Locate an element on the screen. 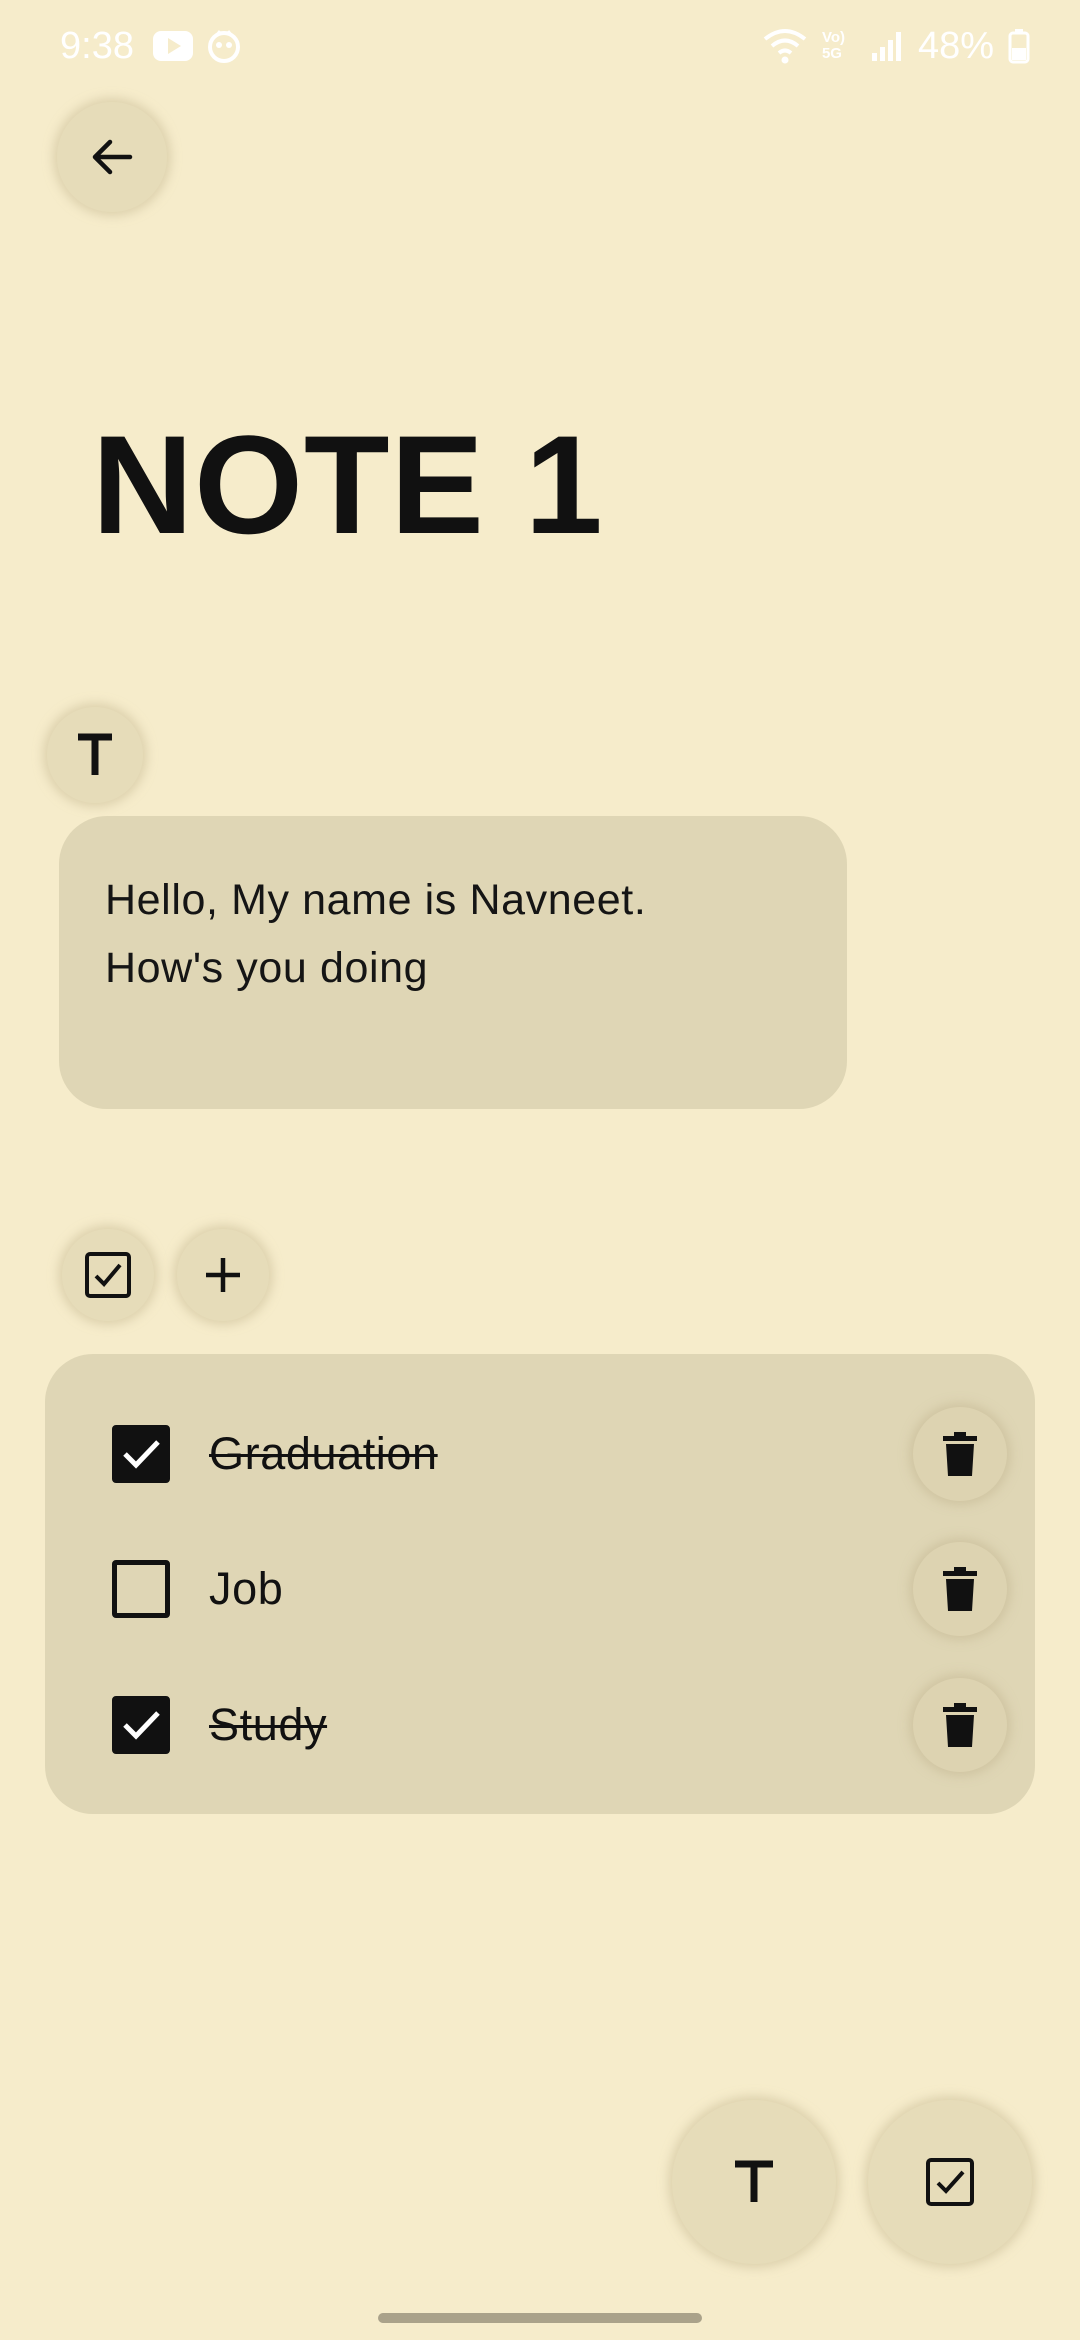 Image resolution: width=1080 pixels, height=2340 pixels. add-checklist-button is located at coordinates (950, 2182).